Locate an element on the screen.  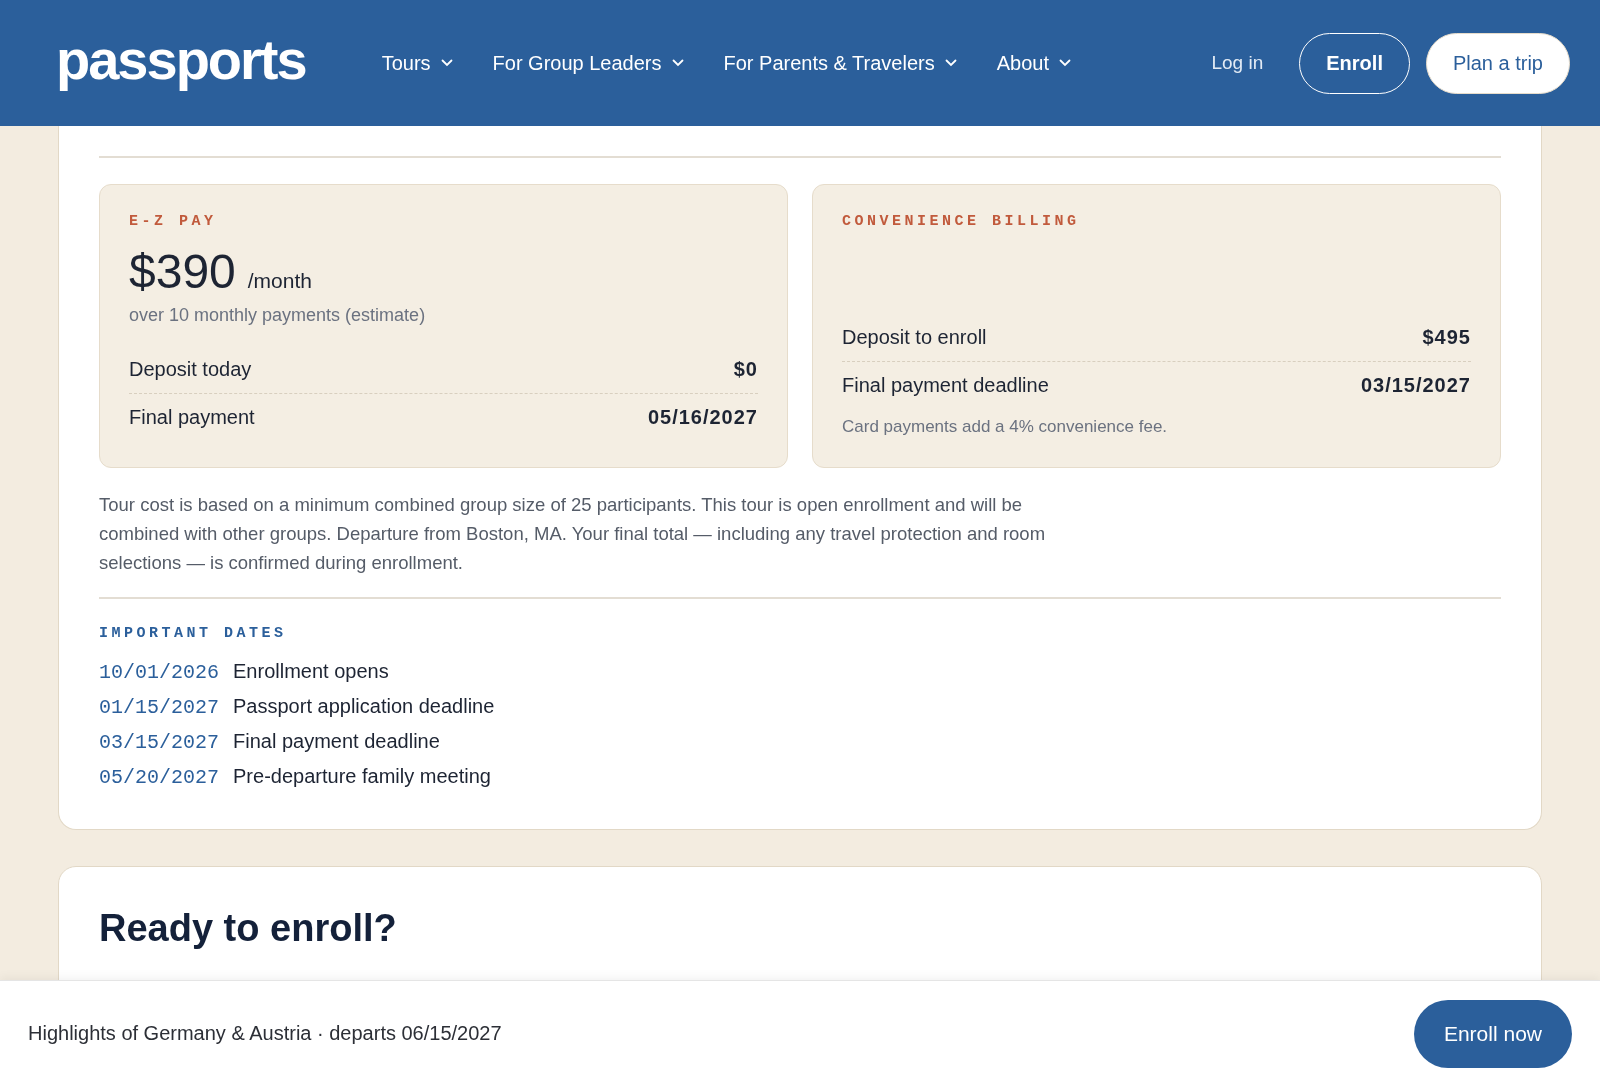
event-name: Passport application deadline is located at coordinates (364, 706).